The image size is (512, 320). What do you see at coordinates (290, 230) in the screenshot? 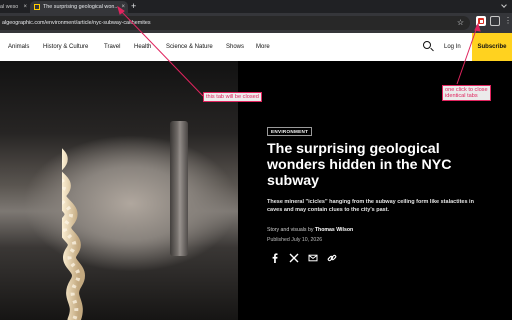
I see `byline-prefix: Story and visuals by` at bounding box center [290, 230].